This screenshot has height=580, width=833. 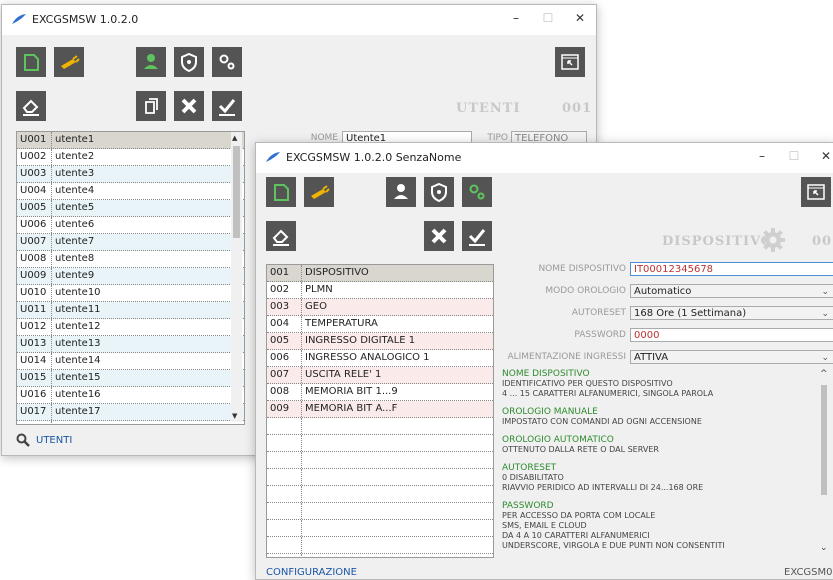 I want to click on scroll-down-arrow: ▼, so click(x=234, y=416).